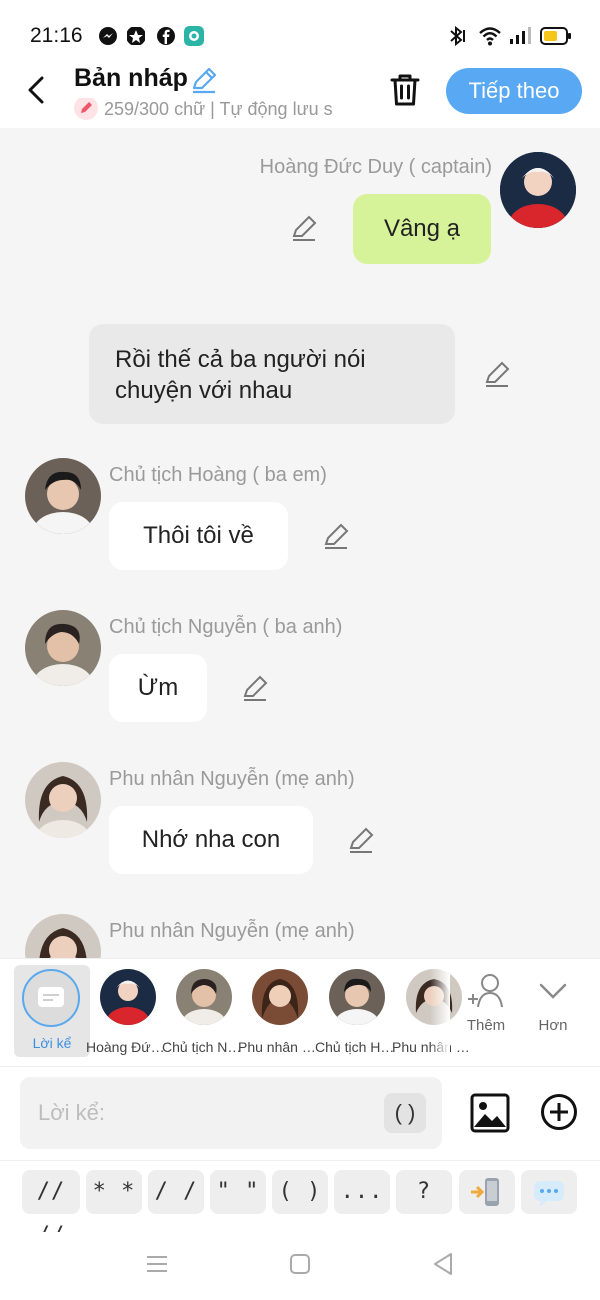  What do you see at coordinates (240, 359) in the screenshot?
I see `narration-line: Rồi thế cả ba người nói` at bounding box center [240, 359].